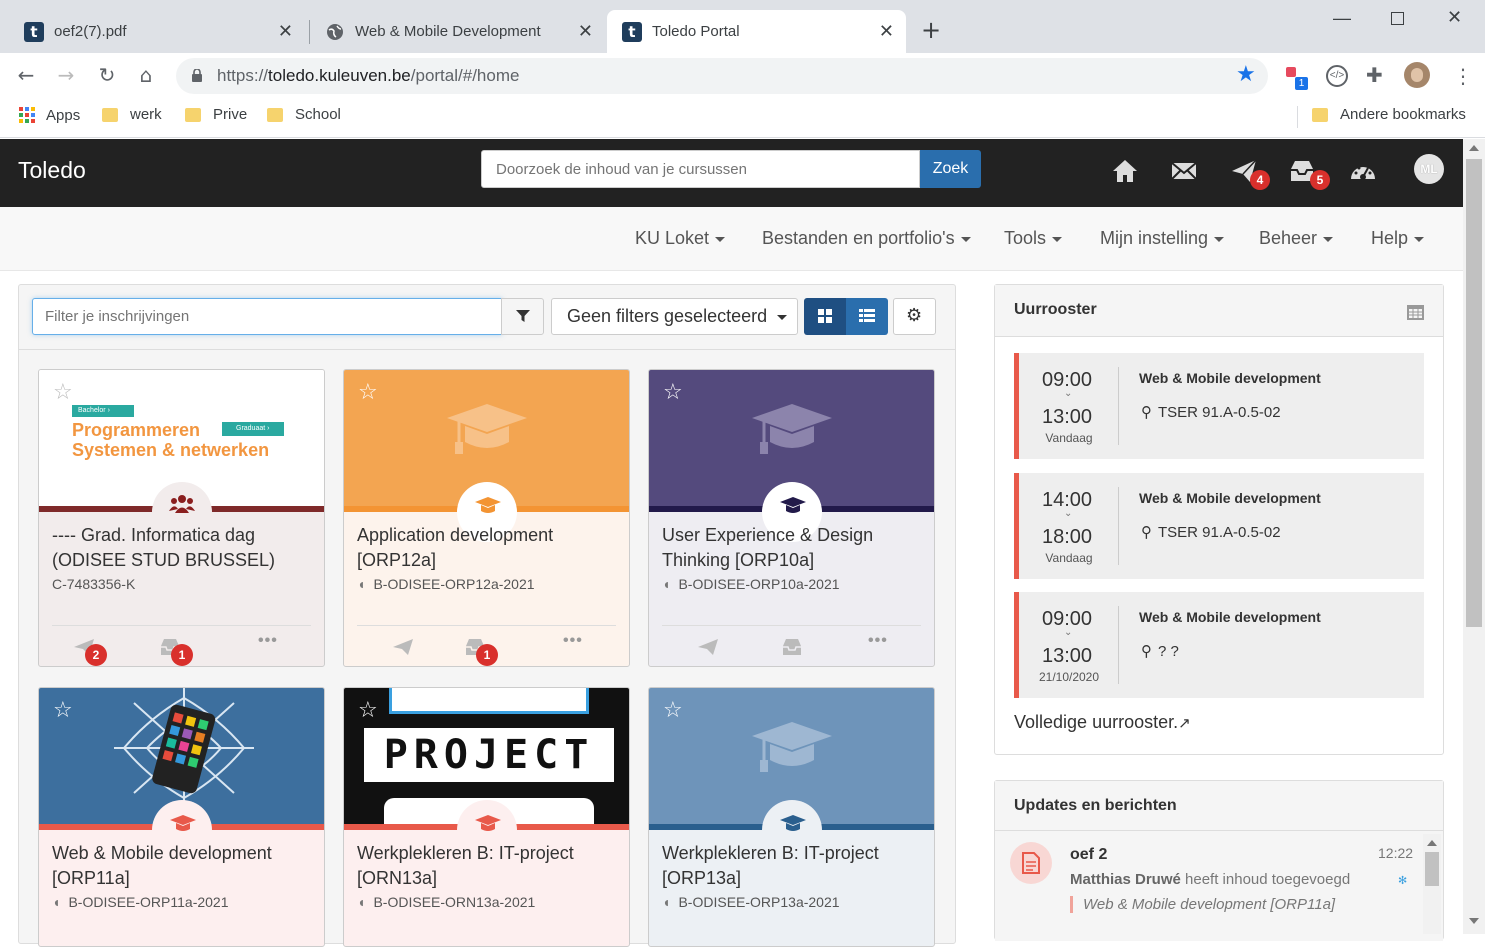  What do you see at coordinates (1125, 171) in the screenshot?
I see `home-icon` at bounding box center [1125, 171].